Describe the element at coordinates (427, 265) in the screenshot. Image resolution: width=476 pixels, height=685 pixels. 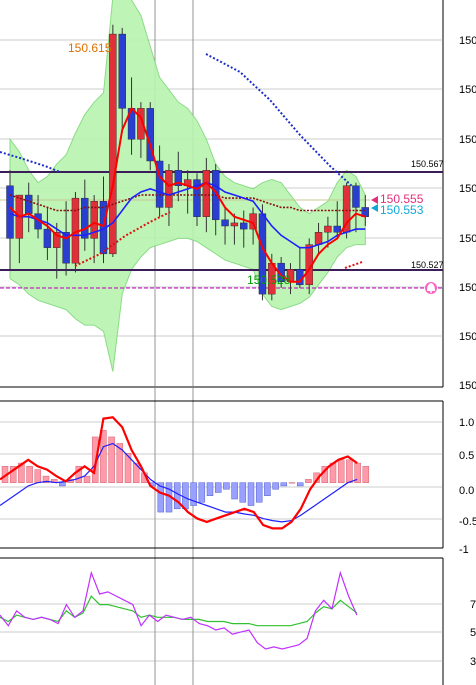
I see `lower-line-label: 150.527` at that location.